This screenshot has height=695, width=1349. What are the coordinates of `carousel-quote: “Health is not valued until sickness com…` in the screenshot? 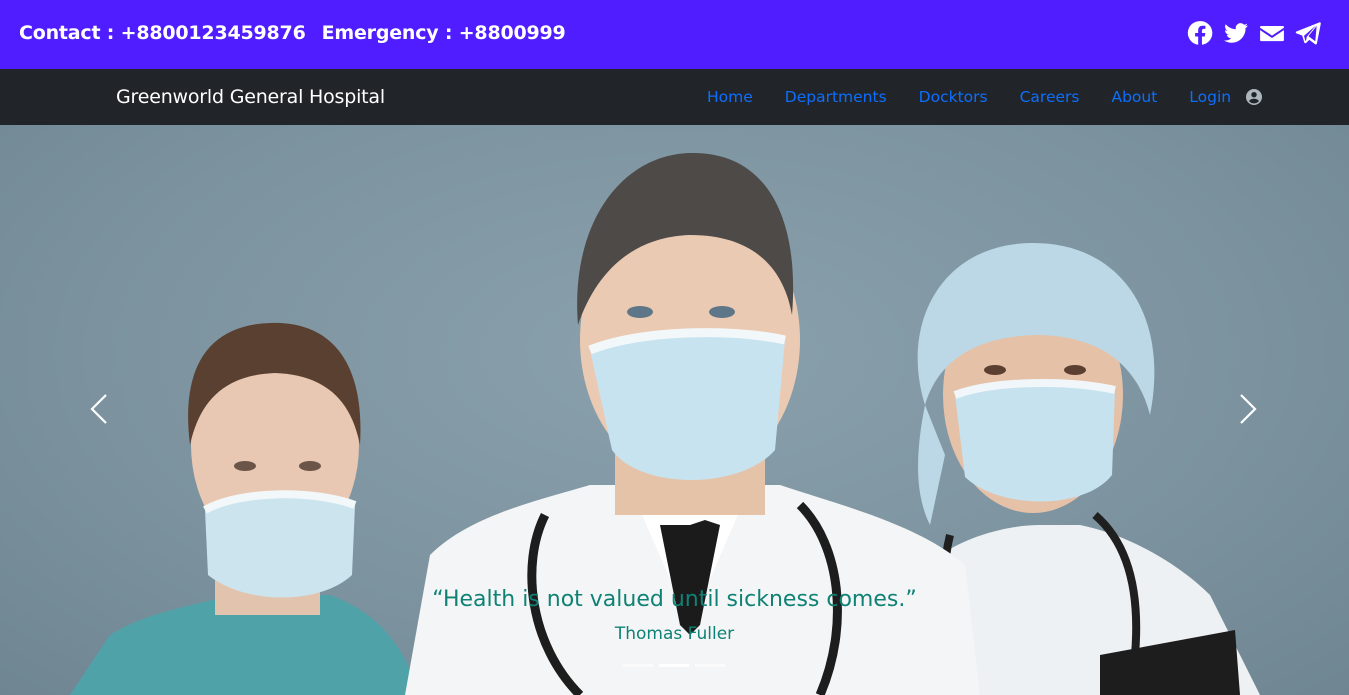 It's located at (674, 599).